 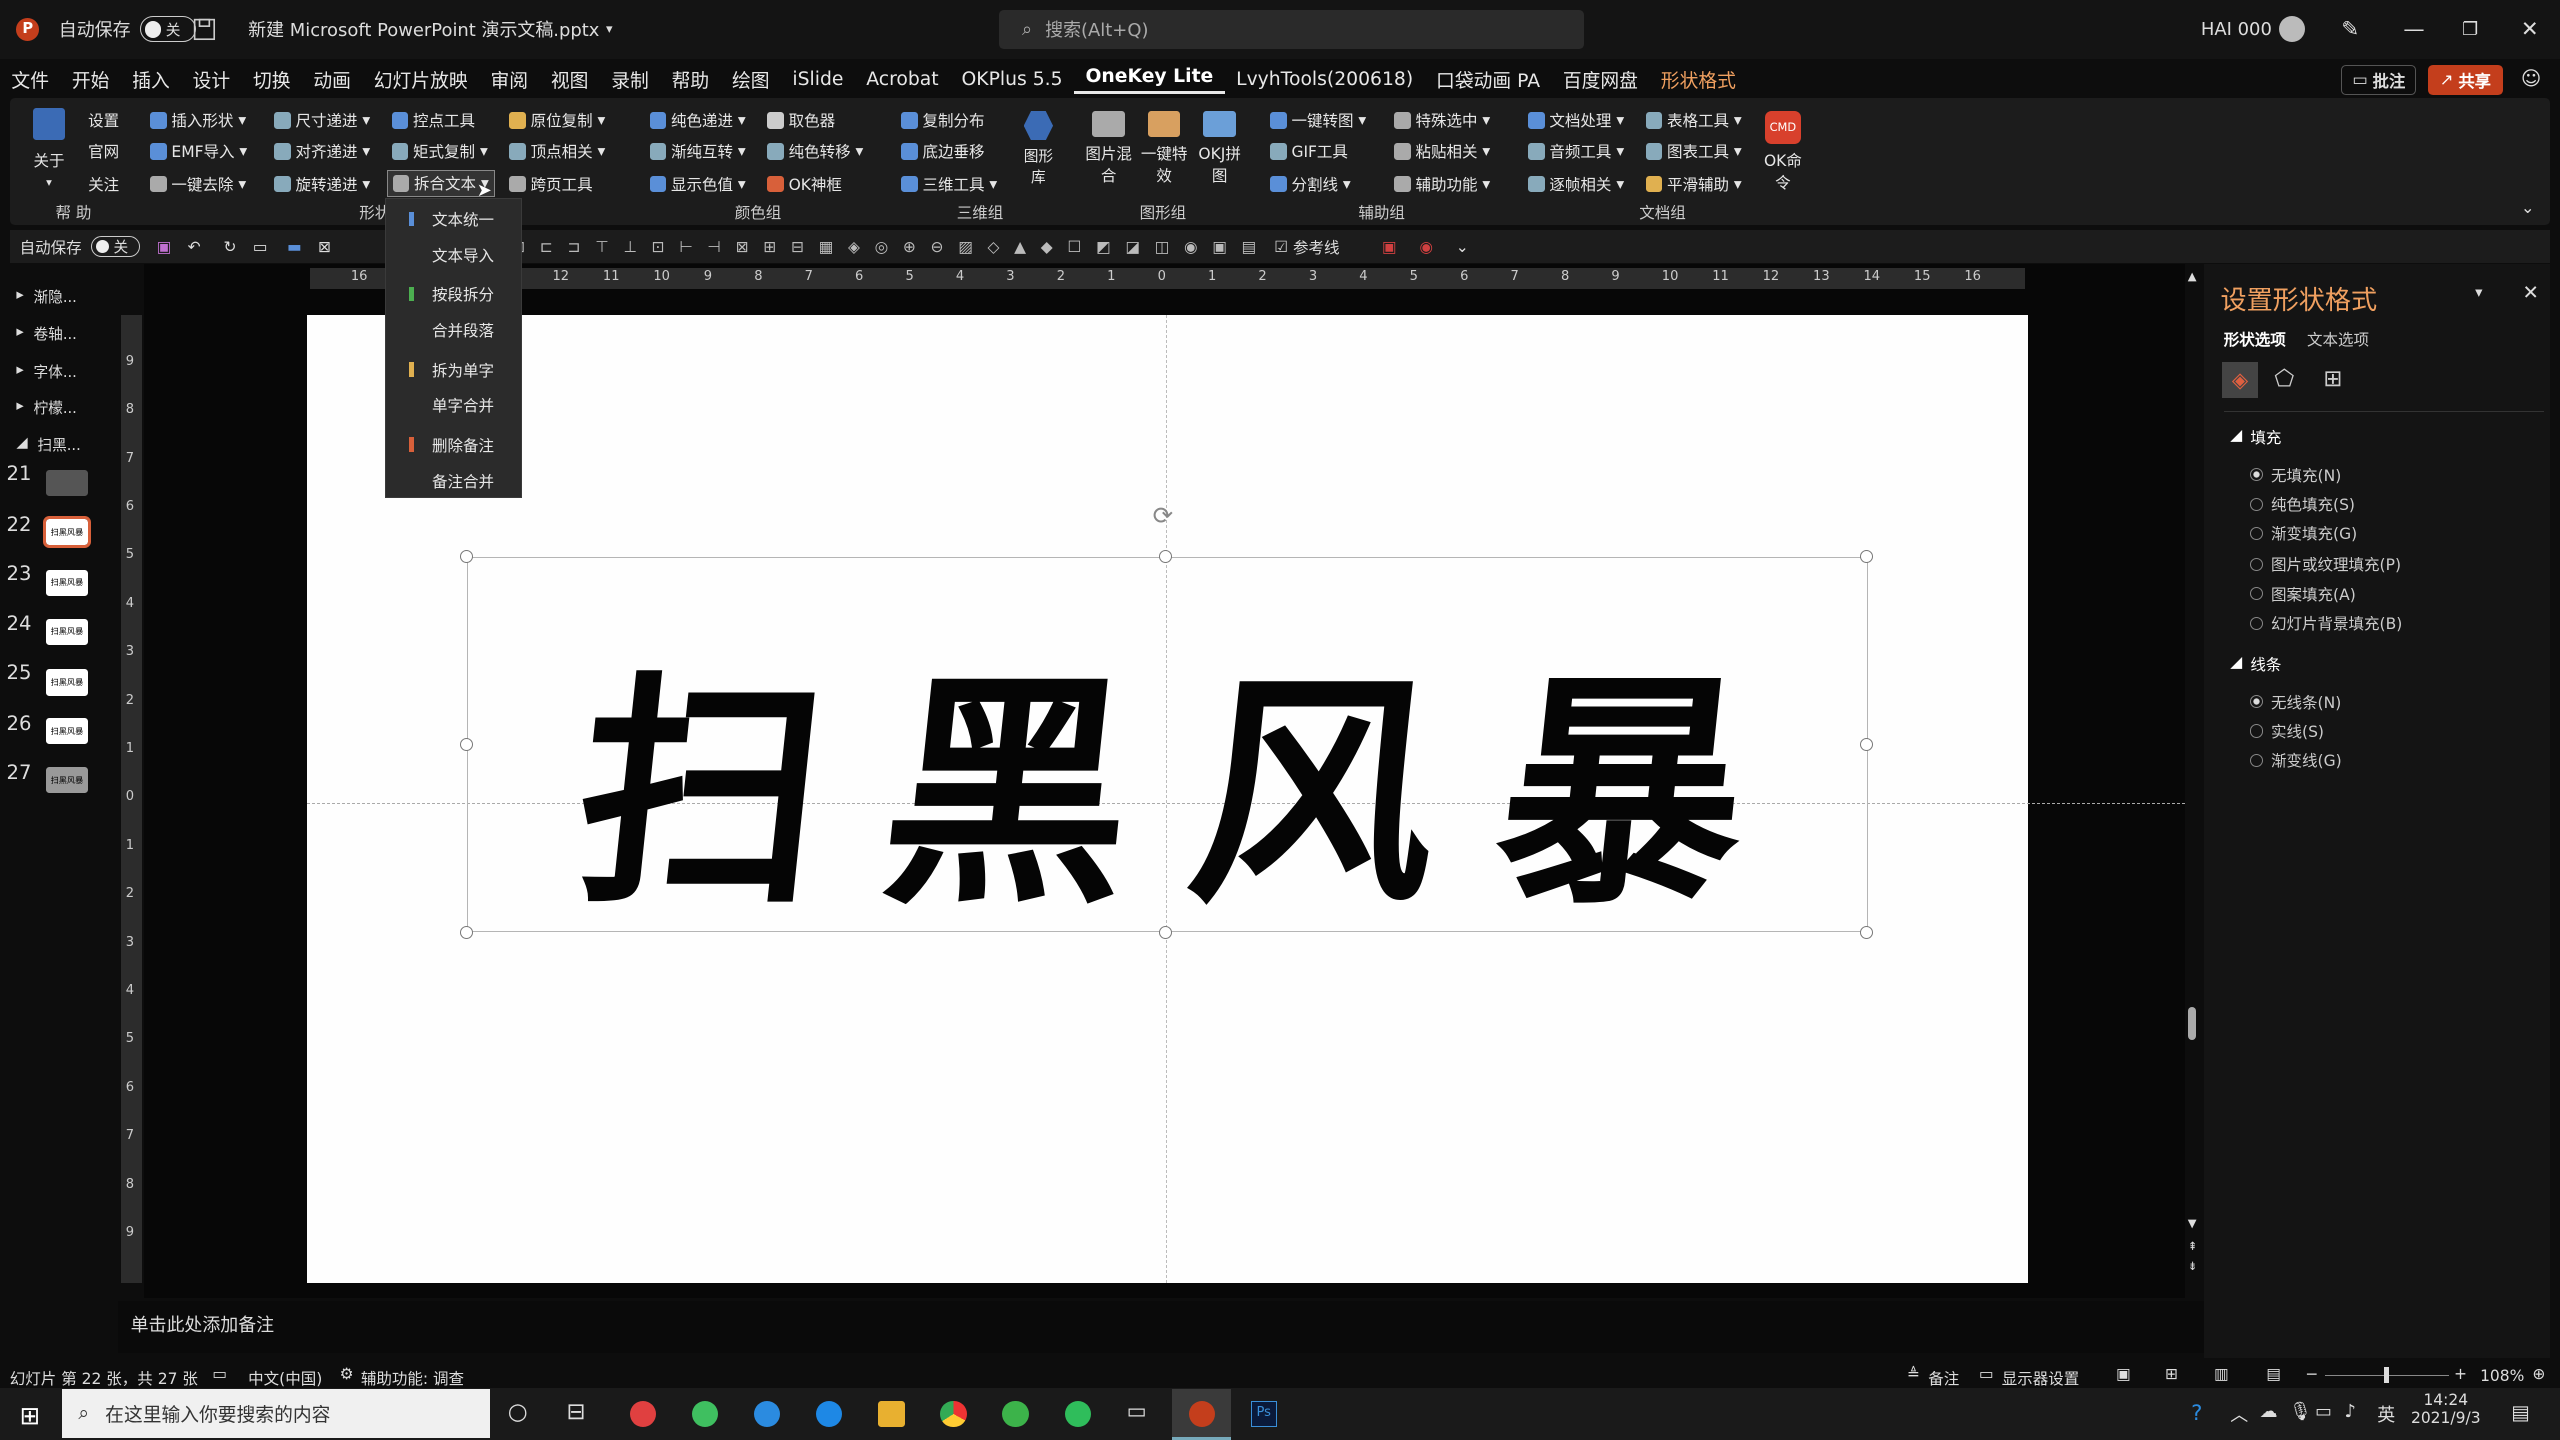 I want to click on tab-shape-format: 形状格式, so click(x=1698, y=79).